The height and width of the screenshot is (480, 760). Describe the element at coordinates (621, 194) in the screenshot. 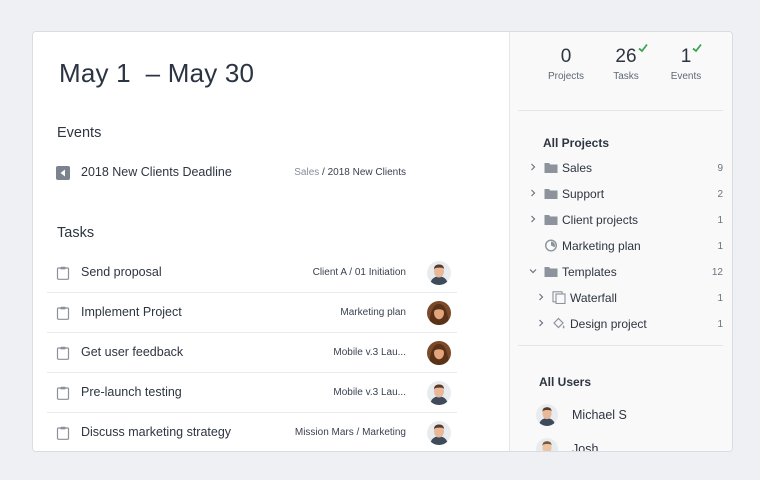

I see `project-item-support: Support 2` at that location.